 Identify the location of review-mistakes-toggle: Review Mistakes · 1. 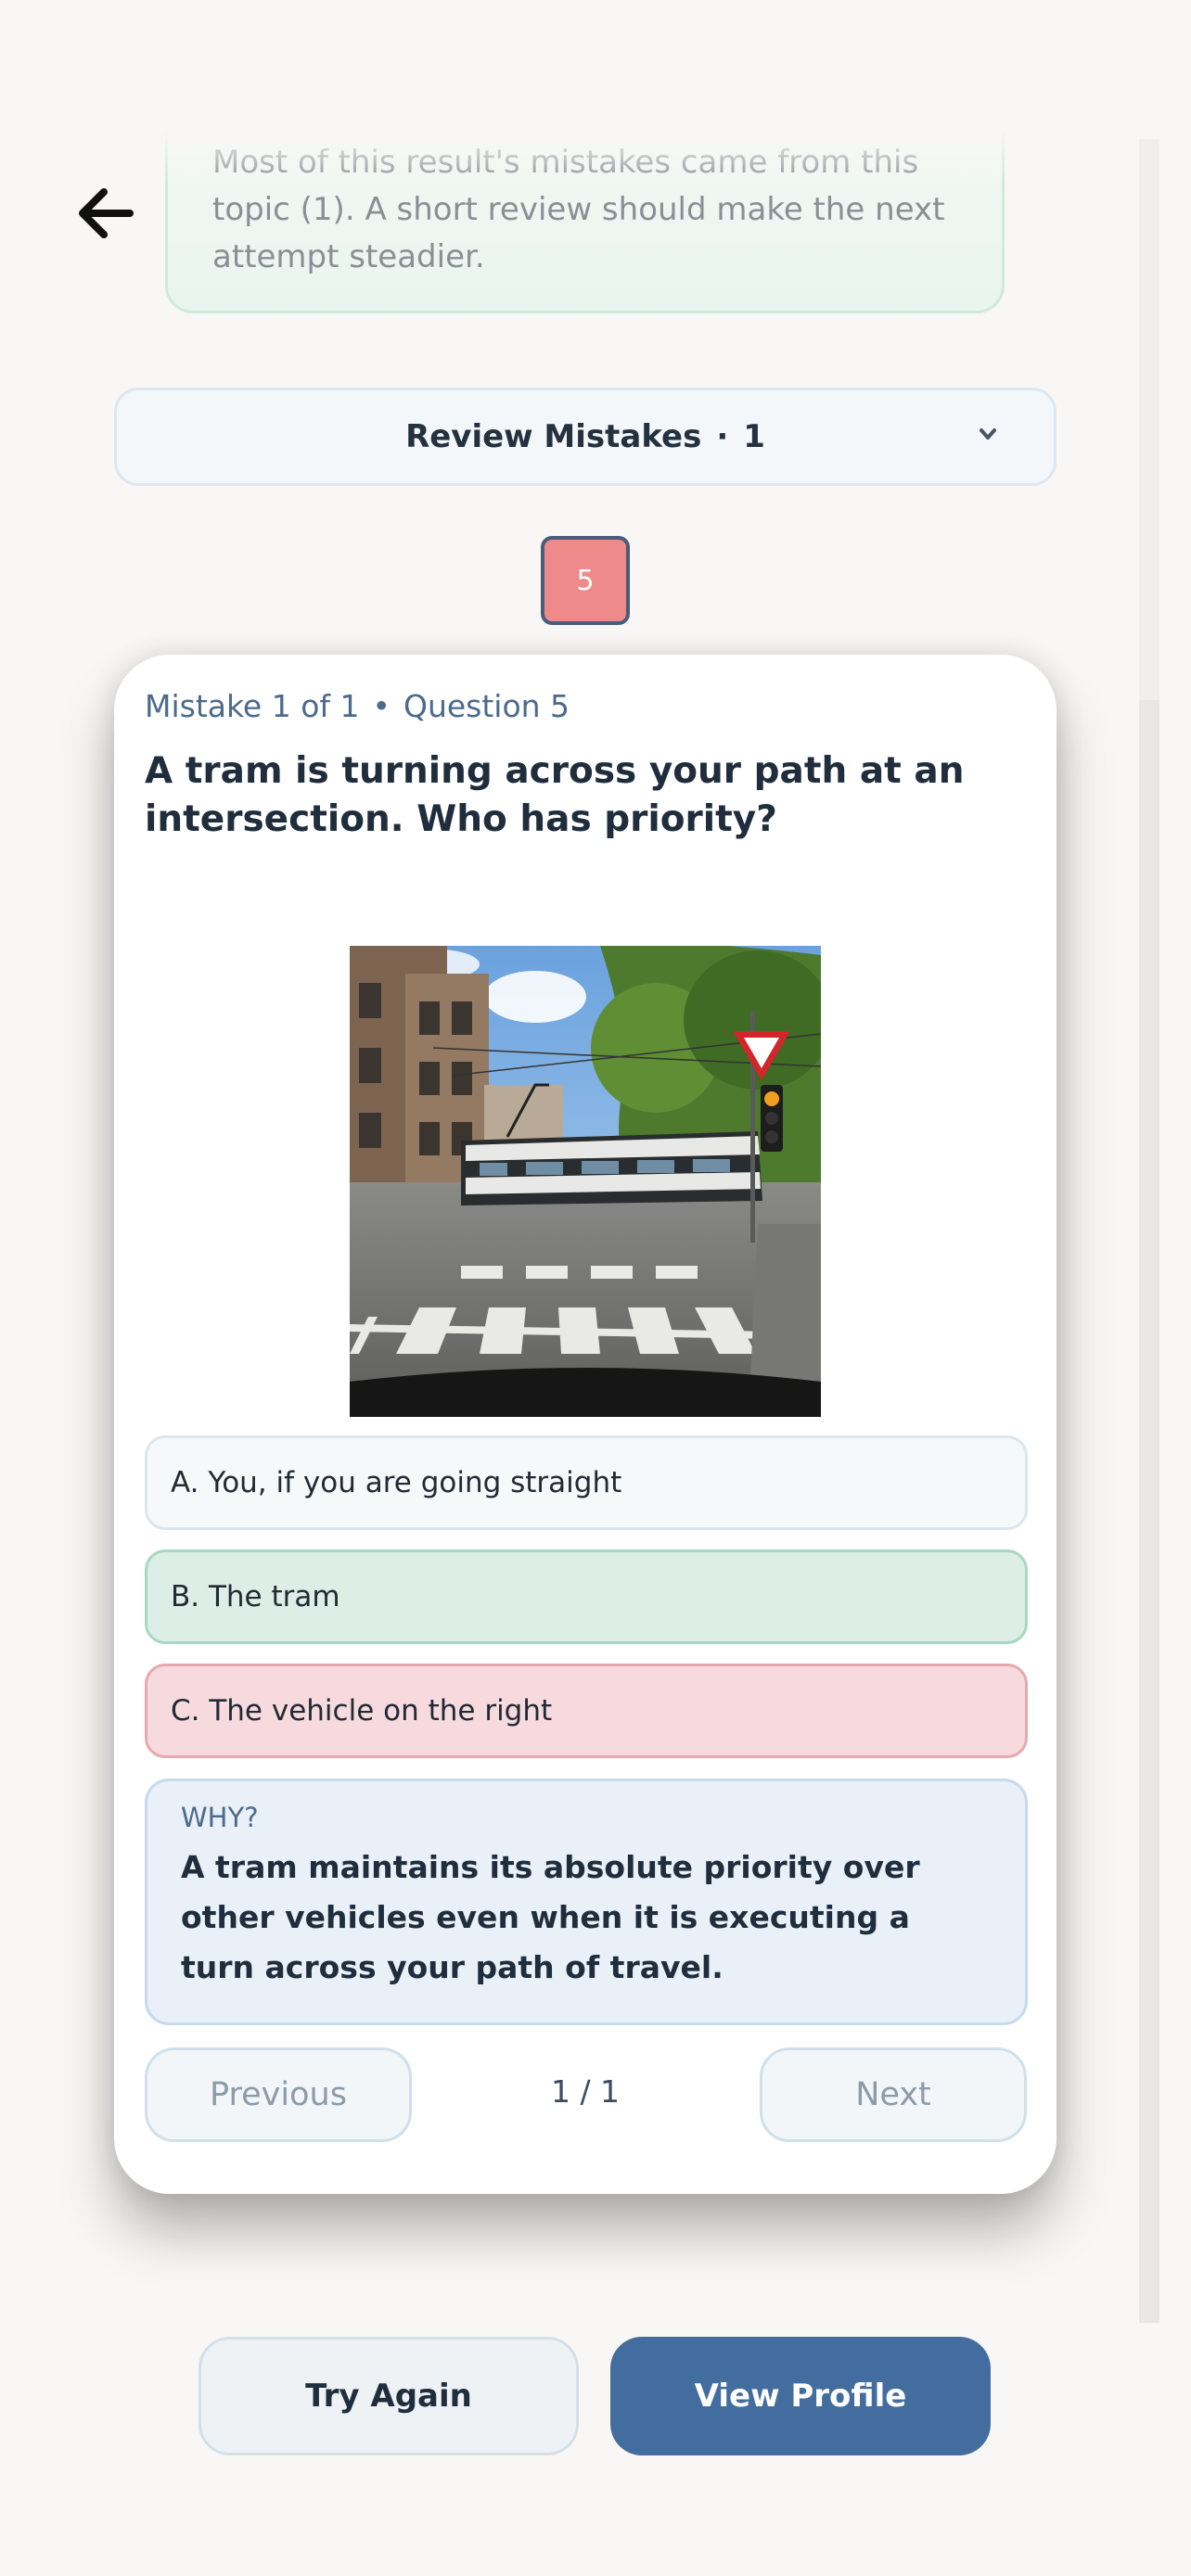
(585, 437).